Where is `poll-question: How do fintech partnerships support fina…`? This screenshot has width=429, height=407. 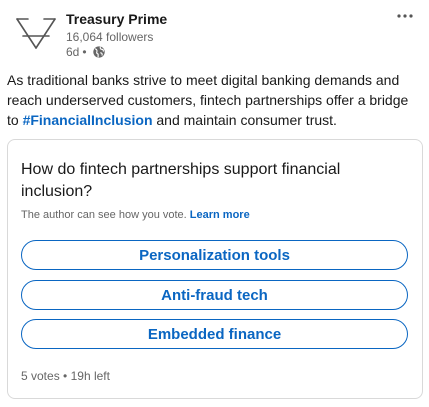 poll-question: How do fintech partnerships support fina… is located at coordinates (181, 180).